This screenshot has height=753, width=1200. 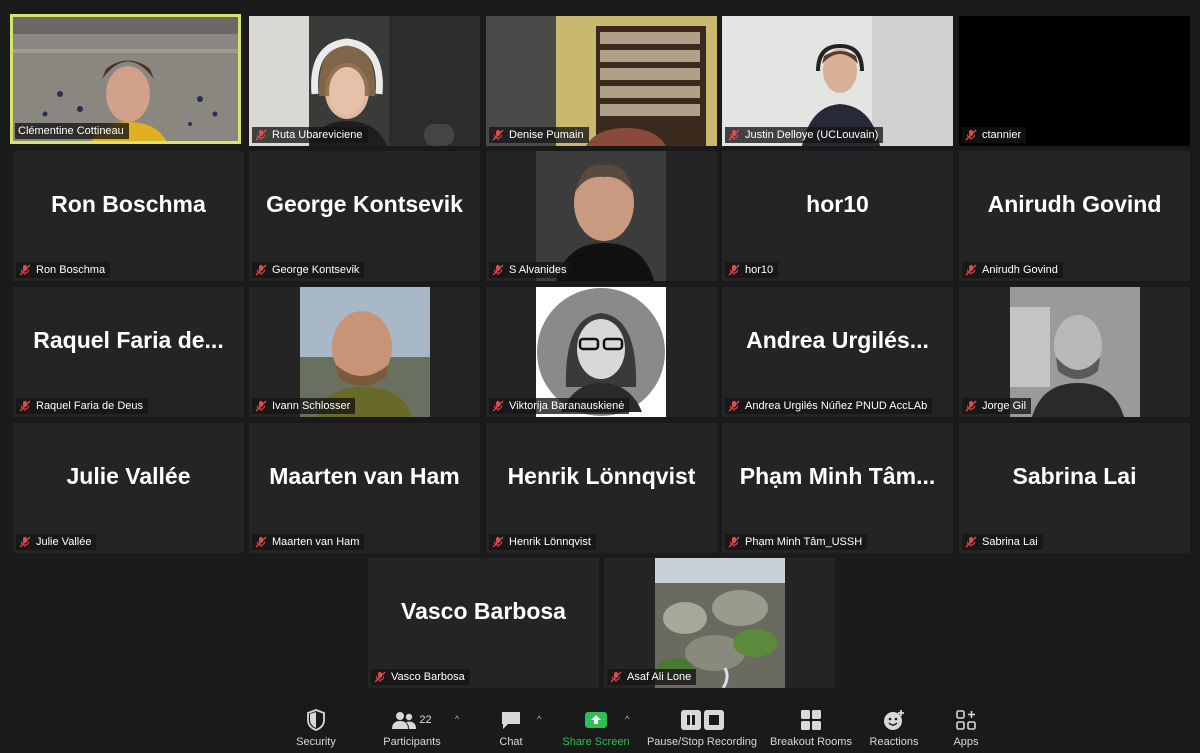 What do you see at coordinates (690, 720) in the screenshot?
I see `pause-icon` at bounding box center [690, 720].